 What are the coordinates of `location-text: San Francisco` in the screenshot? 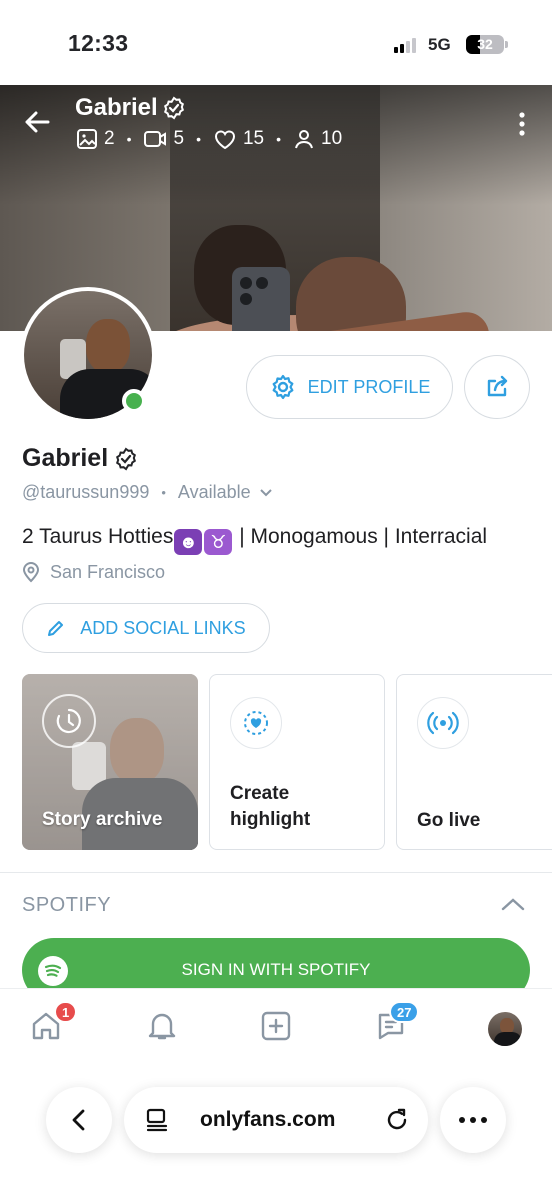 It's located at (108, 571).